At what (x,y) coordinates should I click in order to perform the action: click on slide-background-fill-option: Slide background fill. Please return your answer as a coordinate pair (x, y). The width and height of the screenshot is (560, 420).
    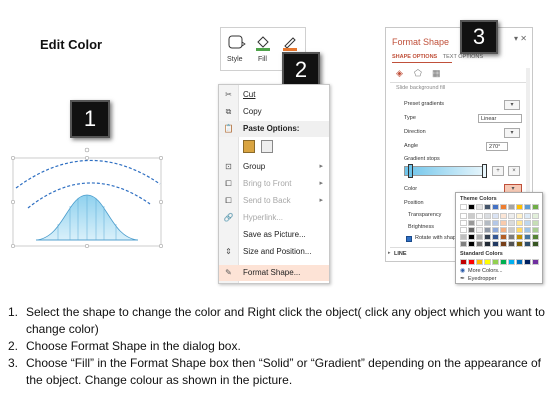
    Looking at the image, I should click on (420, 88).